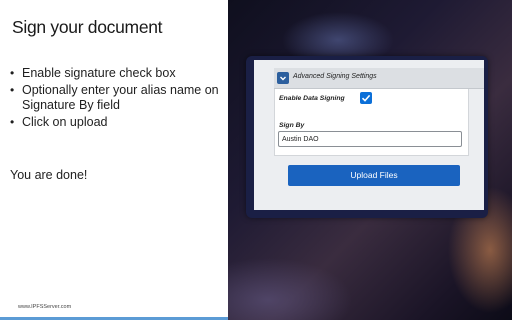  I want to click on enable-signing-checkbox, so click(366, 98).